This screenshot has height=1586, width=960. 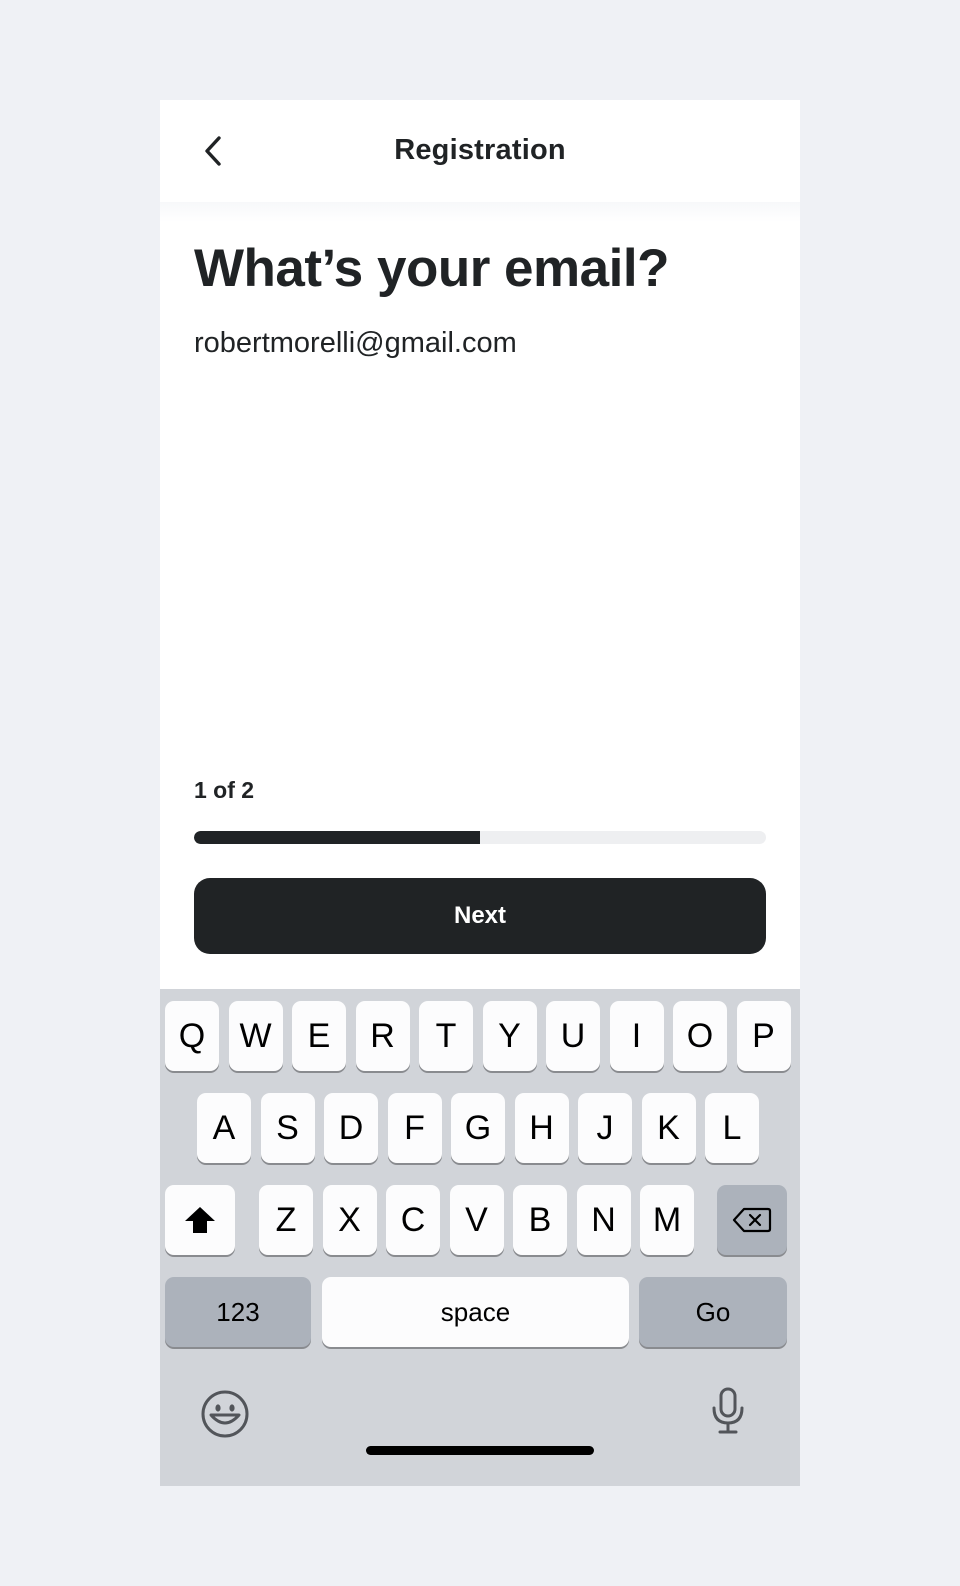 What do you see at coordinates (763, 1036) in the screenshot?
I see `key-p: P` at bounding box center [763, 1036].